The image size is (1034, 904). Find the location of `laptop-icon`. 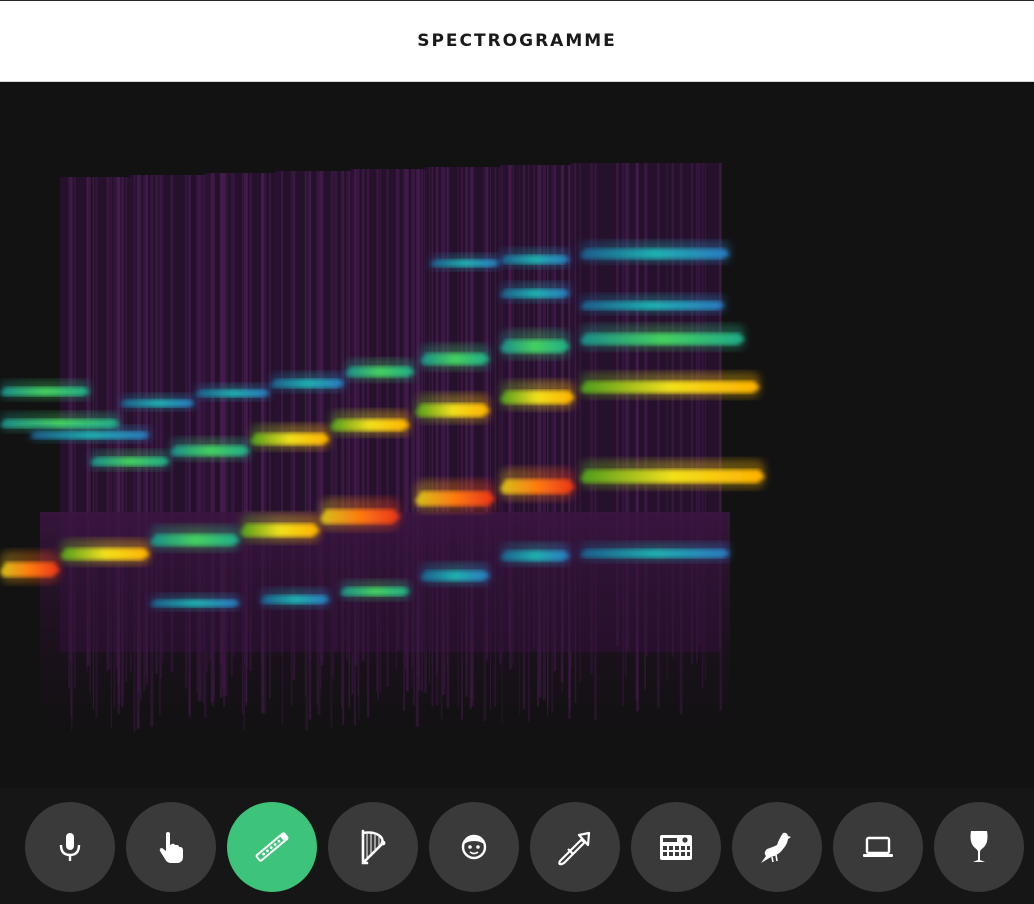

laptop-icon is located at coordinates (878, 847).